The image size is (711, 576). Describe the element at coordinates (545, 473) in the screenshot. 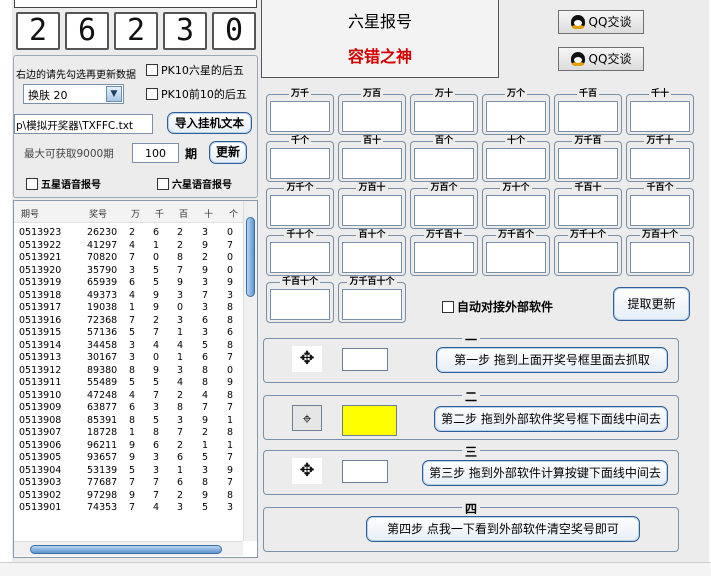

I see `step-3-button: 第三步 拖到外部软件计算按键下面线中间去` at that location.